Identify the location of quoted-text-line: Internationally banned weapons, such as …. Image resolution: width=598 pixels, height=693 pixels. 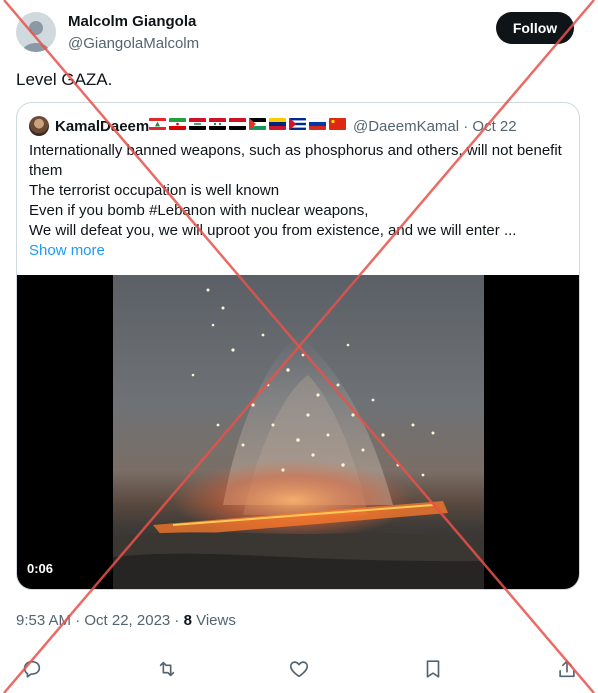
(295, 150).